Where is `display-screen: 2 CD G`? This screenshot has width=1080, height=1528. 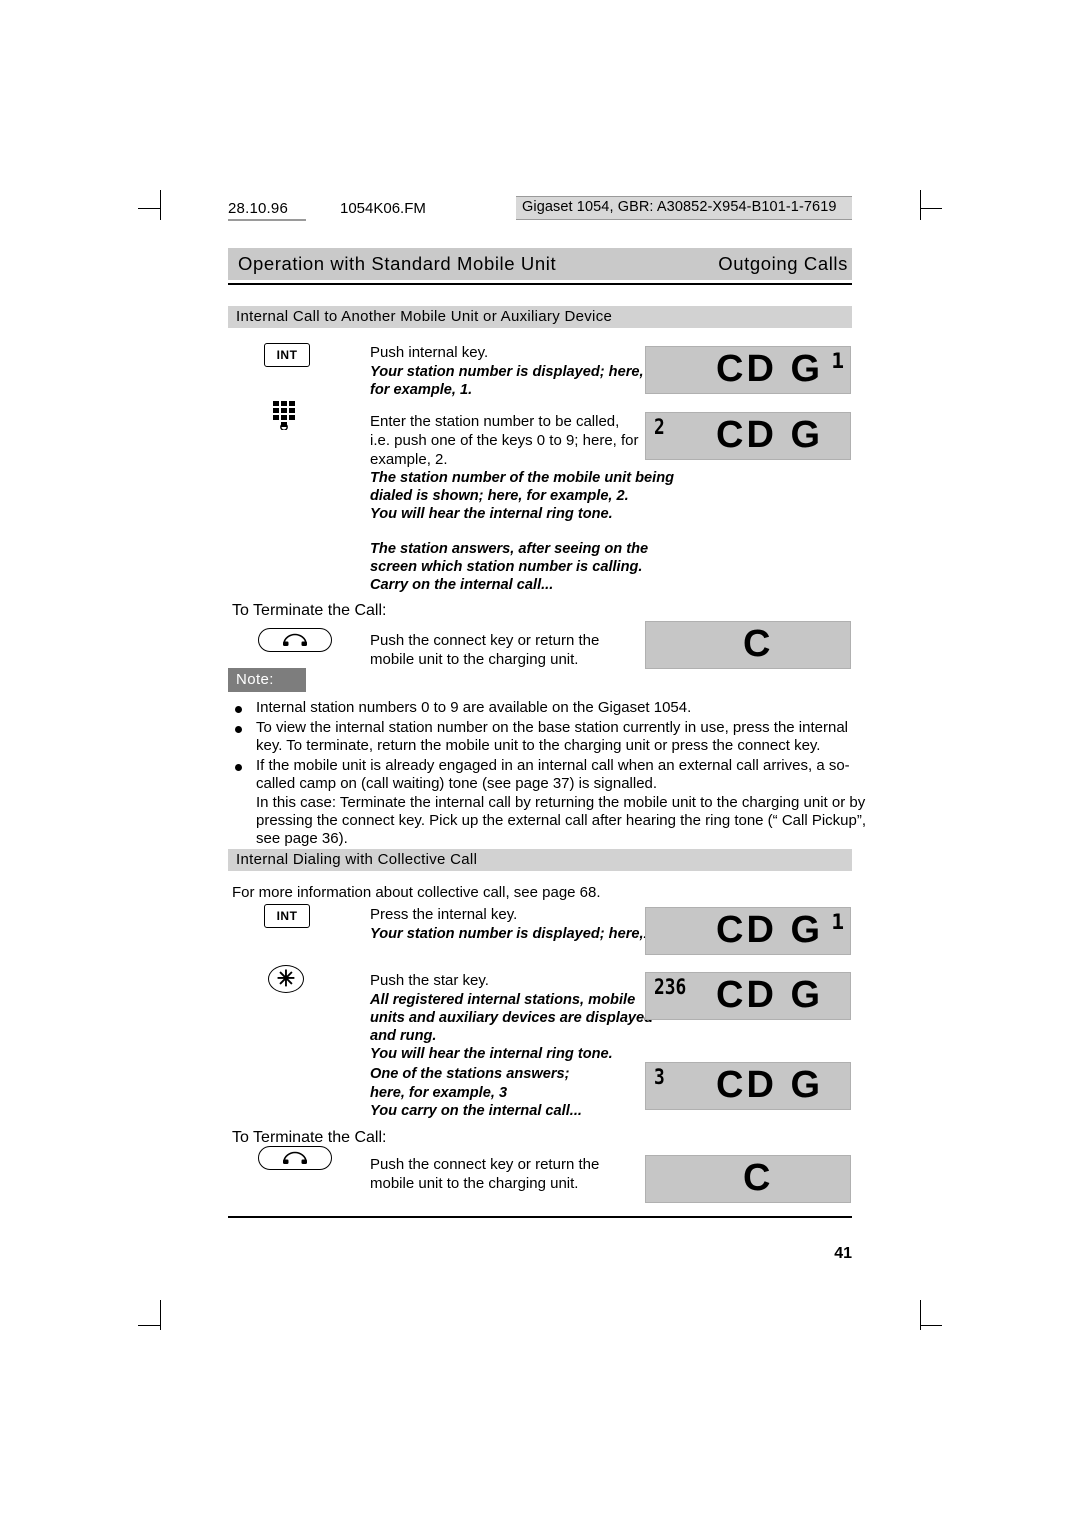
display-screen: 2 CD G is located at coordinates (748, 436).